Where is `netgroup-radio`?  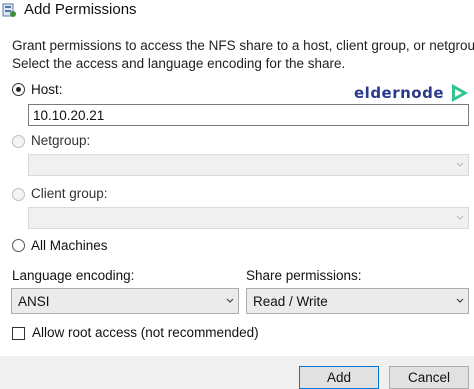
netgroup-radio is located at coordinates (18, 141).